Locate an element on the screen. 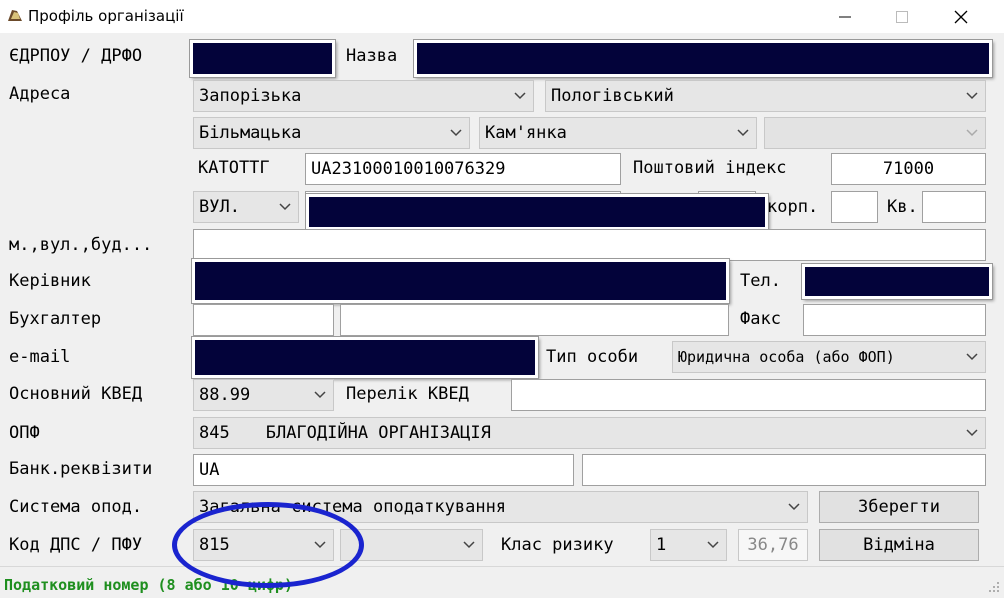 Image resolution: width=1004 pixels, height=598 pixels. person-type-select: Юридична особа (або ФОП) is located at coordinates (829, 357).